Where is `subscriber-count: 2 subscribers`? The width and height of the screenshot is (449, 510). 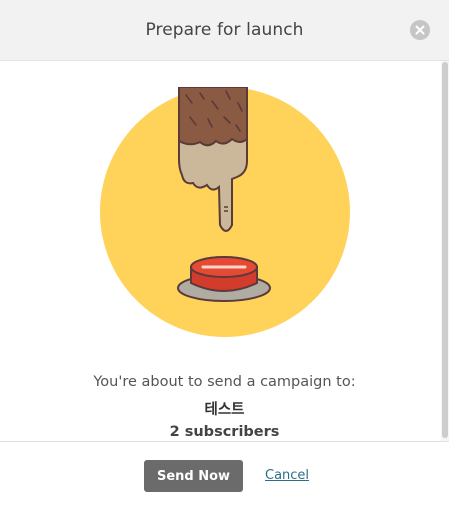 subscriber-count: 2 subscribers is located at coordinates (224, 432).